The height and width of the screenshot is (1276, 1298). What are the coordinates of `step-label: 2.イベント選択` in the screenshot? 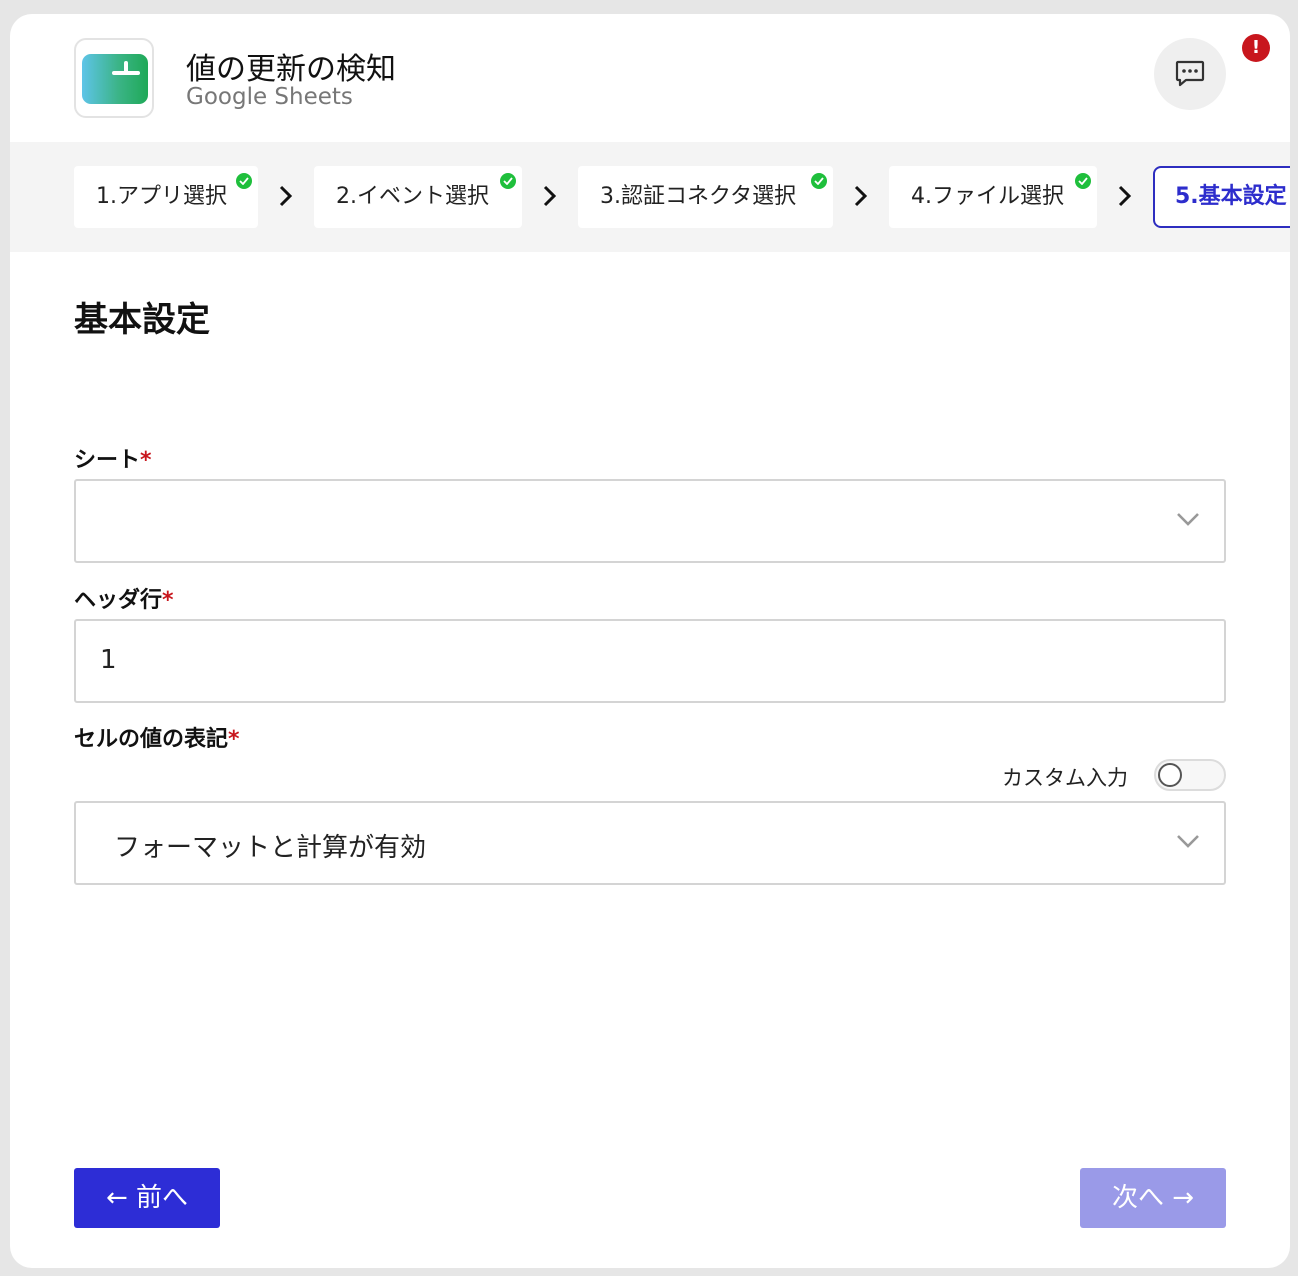 It's located at (412, 196).